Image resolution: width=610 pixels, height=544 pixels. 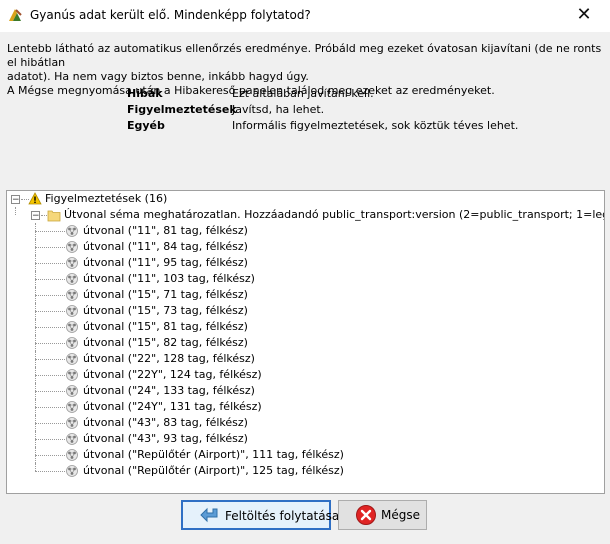 What do you see at coordinates (304, 247) in the screenshot?
I see `tree-item-row: útvonal ("11", 84 tag, félkész)` at bounding box center [304, 247].